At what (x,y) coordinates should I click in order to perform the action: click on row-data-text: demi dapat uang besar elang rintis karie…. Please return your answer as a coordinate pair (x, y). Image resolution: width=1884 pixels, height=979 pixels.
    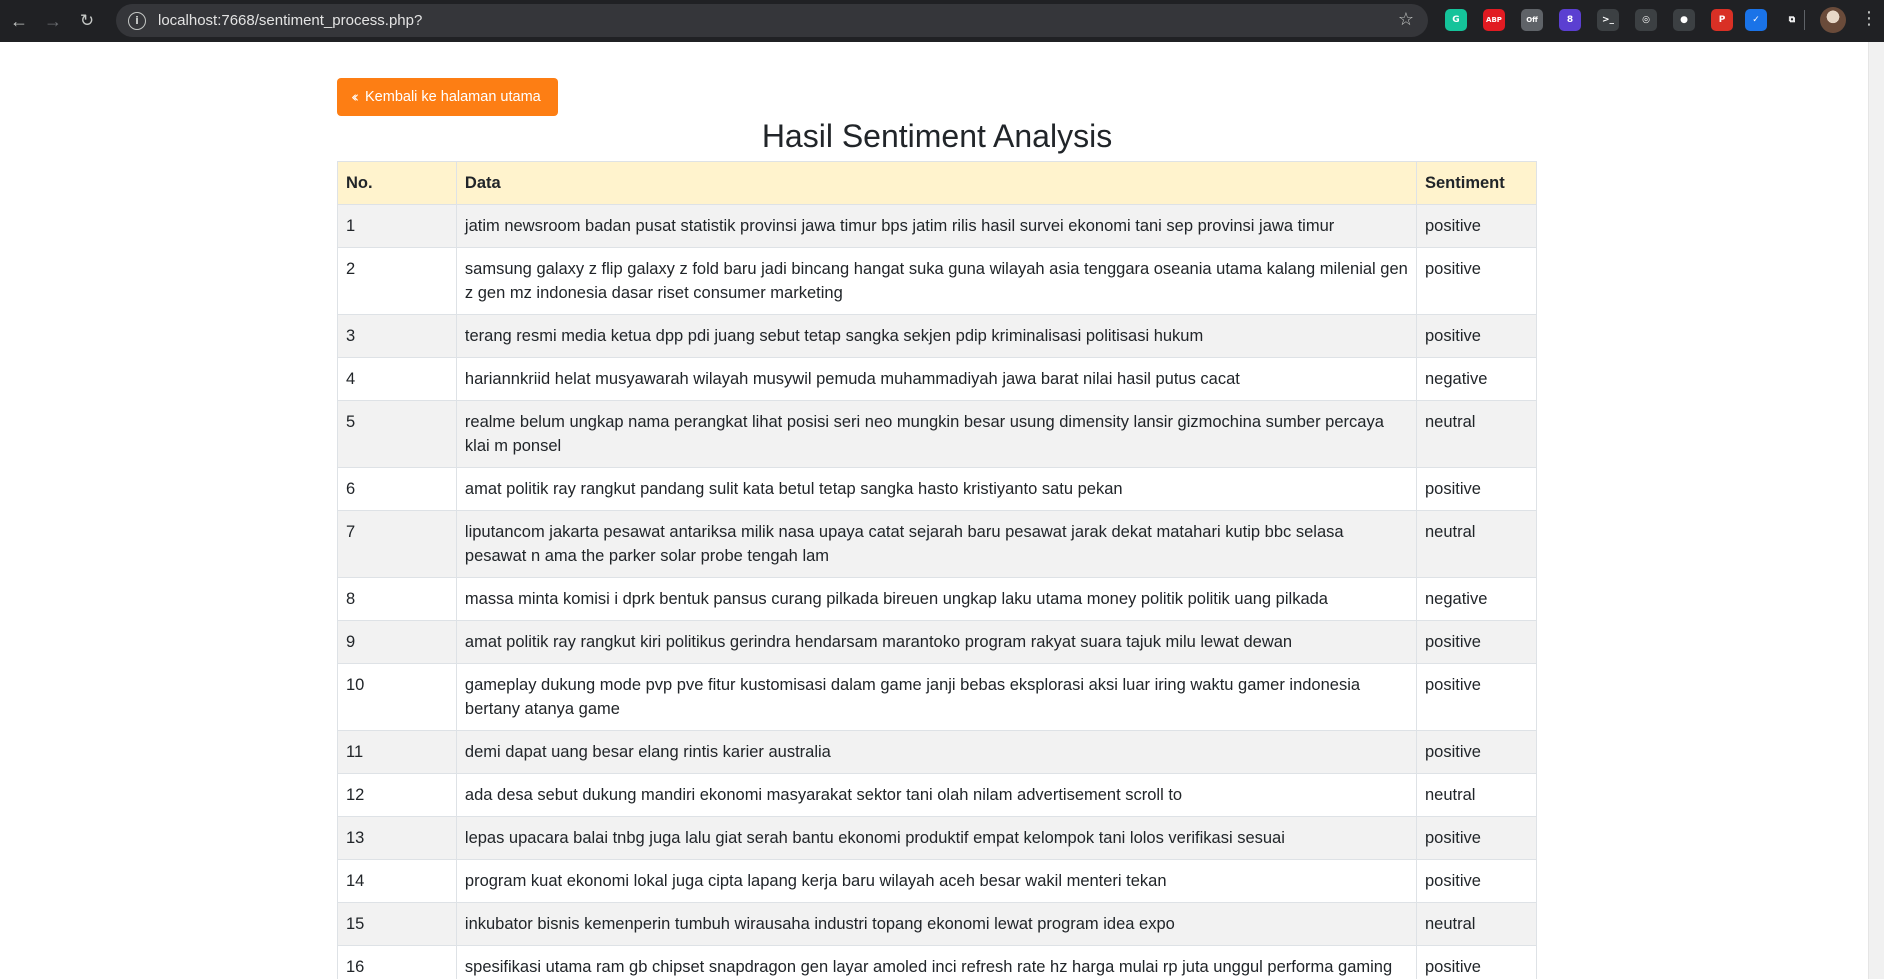
    Looking at the image, I should click on (936, 752).